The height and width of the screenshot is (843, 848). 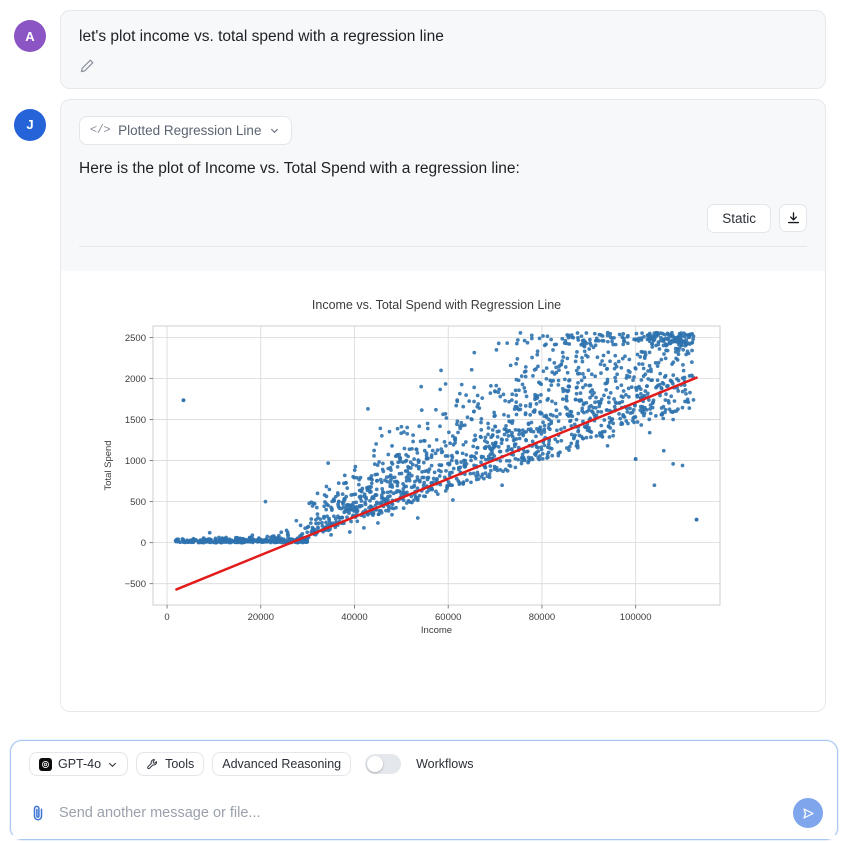 I want to click on download-button, so click(x=793, y=218).